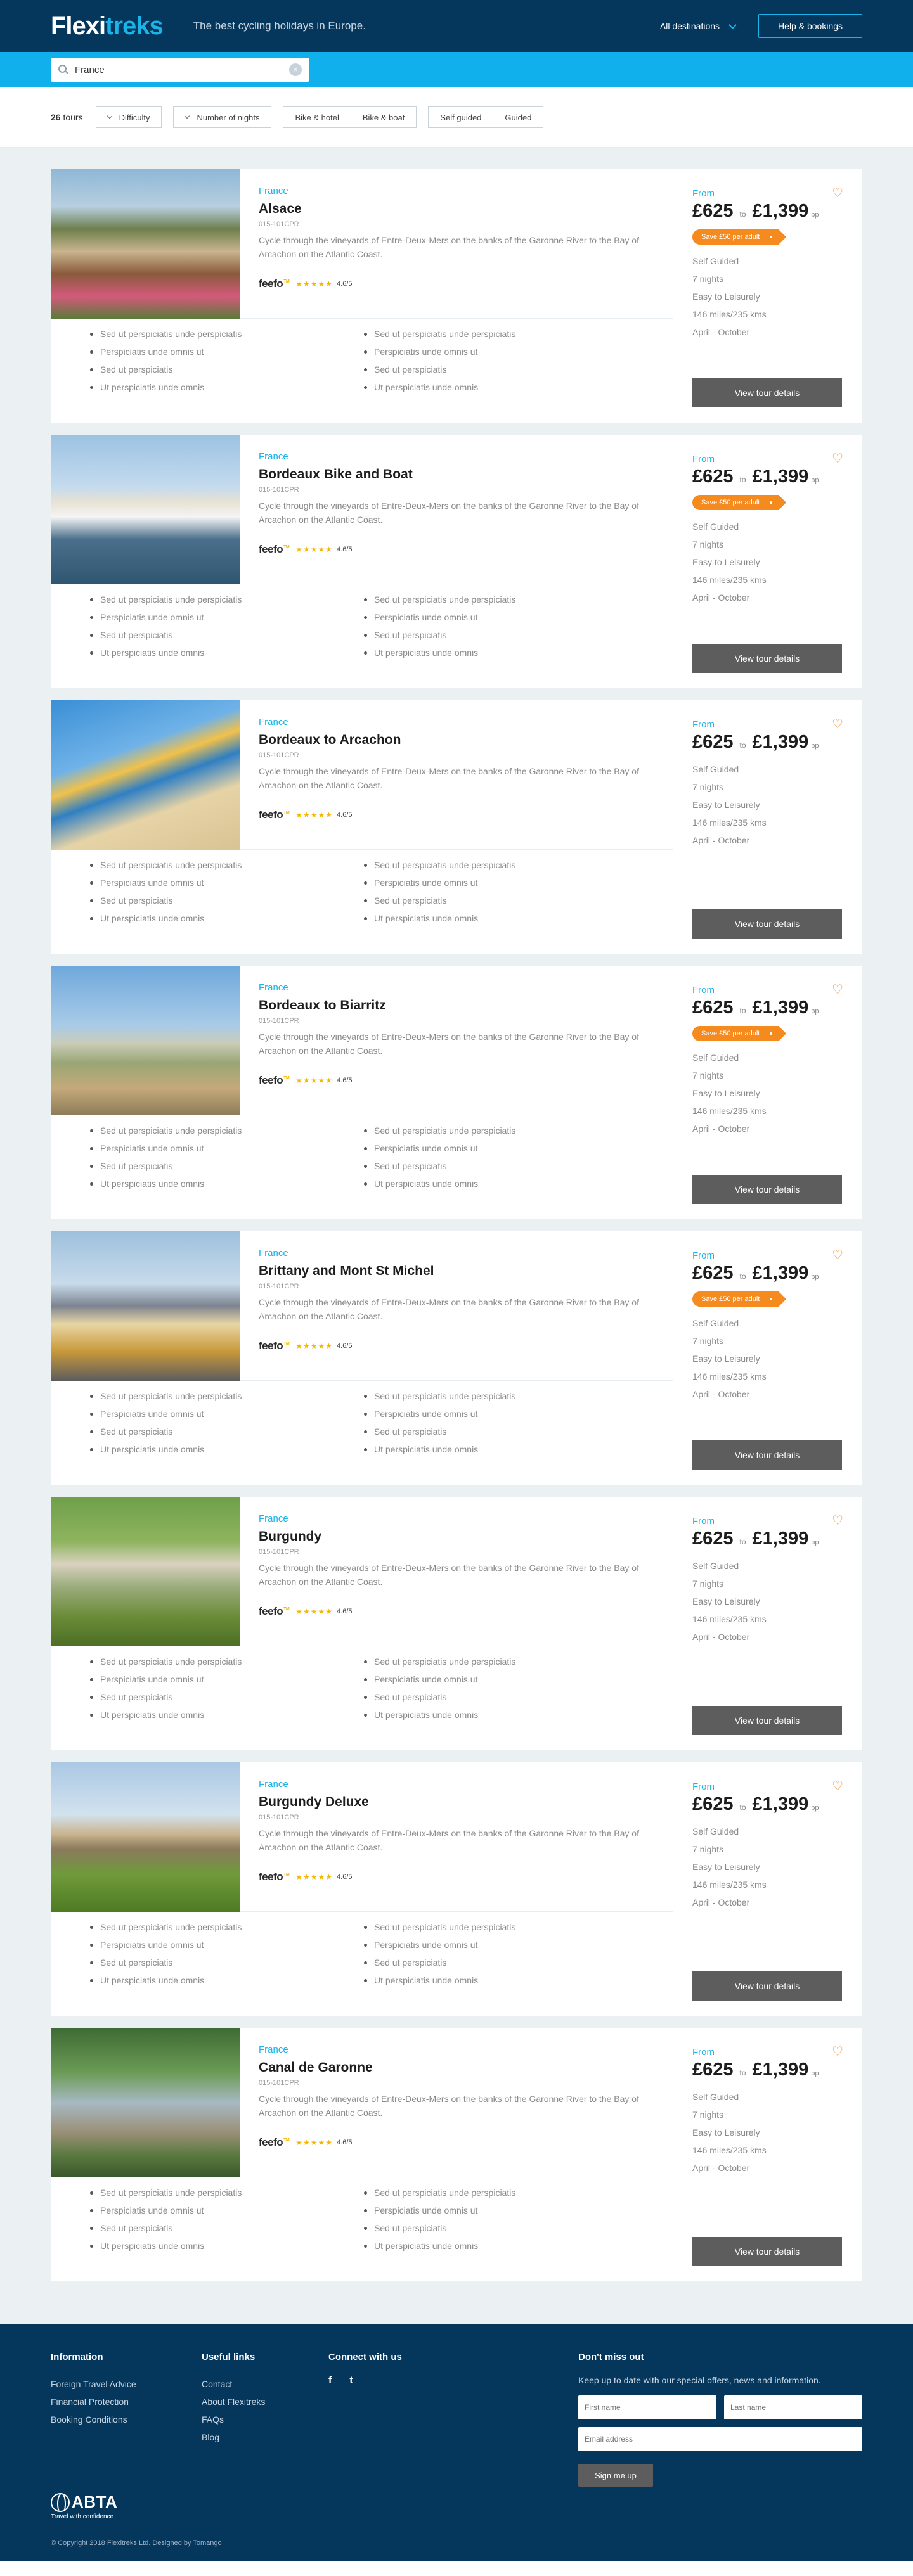 This screenshot has height=2576, width=913. Describe the element at coordinates (330, 2381) in the screenshot. I see `facebook-icon: f` at that location.